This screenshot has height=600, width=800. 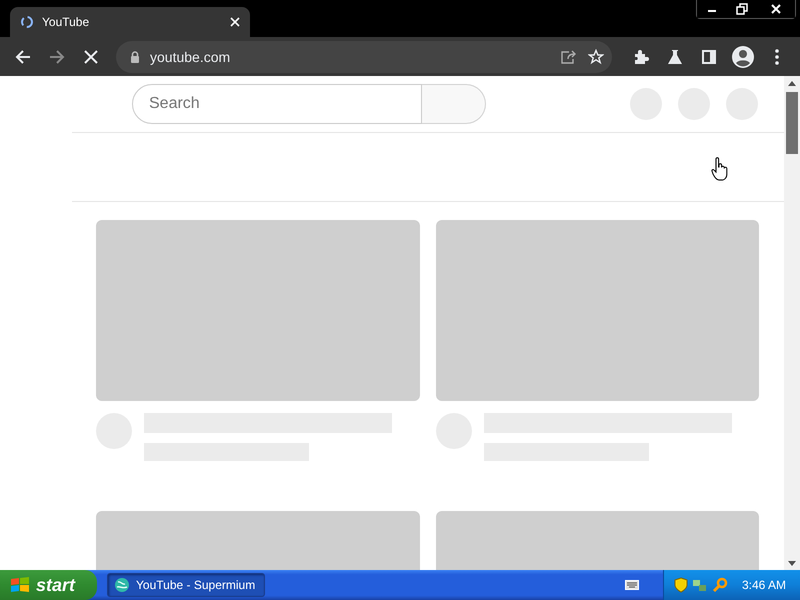 What do you see at coordinates (792, 563) in the screenshot?
I see `scroll-down-icon` at bounding box center [792, 563].